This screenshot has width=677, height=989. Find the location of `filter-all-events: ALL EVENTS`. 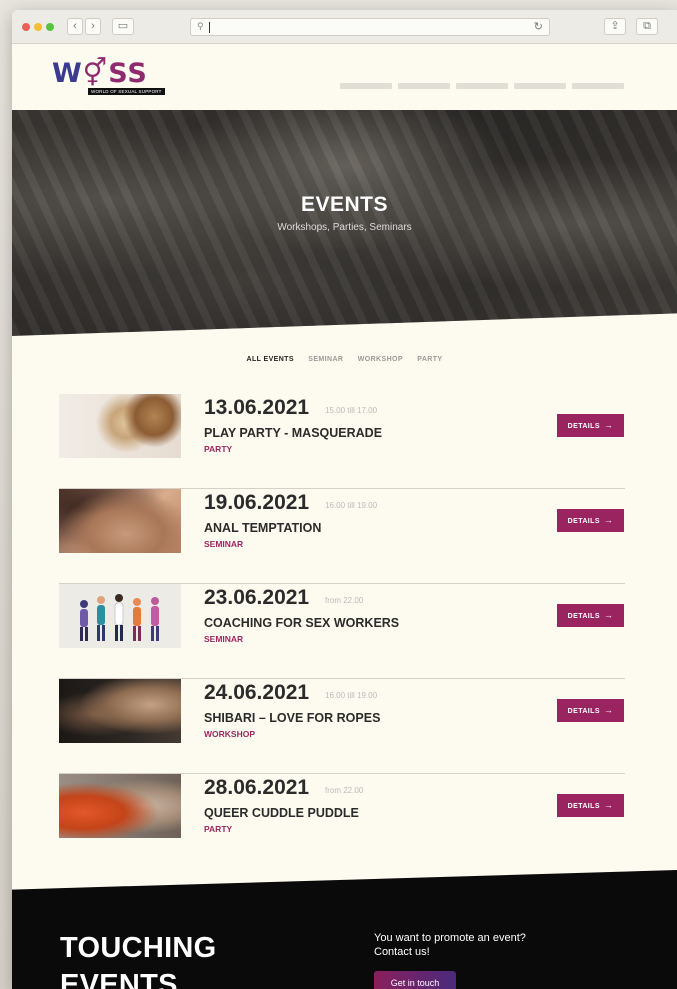

filter-all-events: ALL EVENTS is located at coordinates (269, 359).